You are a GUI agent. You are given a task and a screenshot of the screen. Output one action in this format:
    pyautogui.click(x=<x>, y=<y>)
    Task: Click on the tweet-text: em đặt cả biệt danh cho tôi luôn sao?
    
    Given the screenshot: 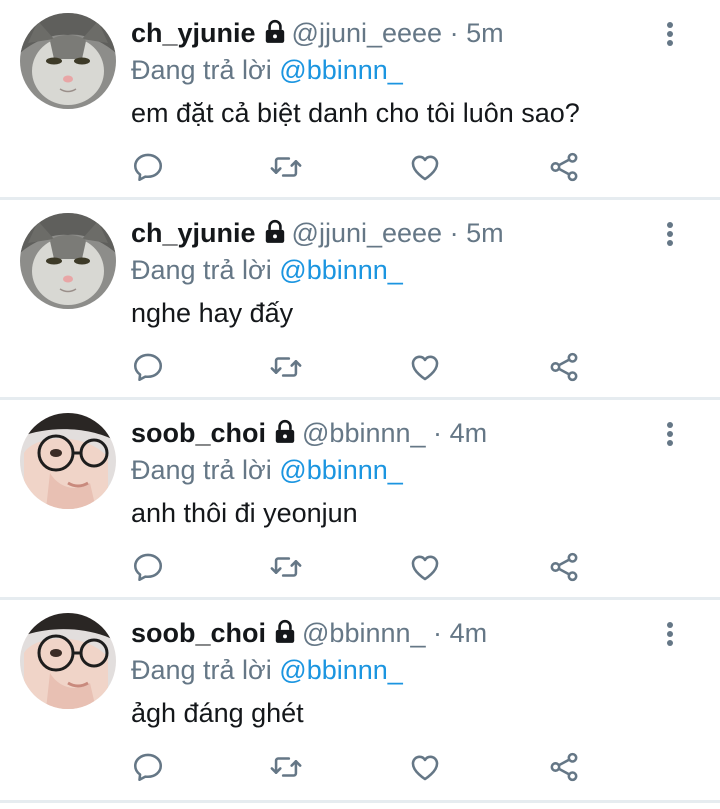 What is the action you would take?
    pyautogui.click(x=355, y=113)
    